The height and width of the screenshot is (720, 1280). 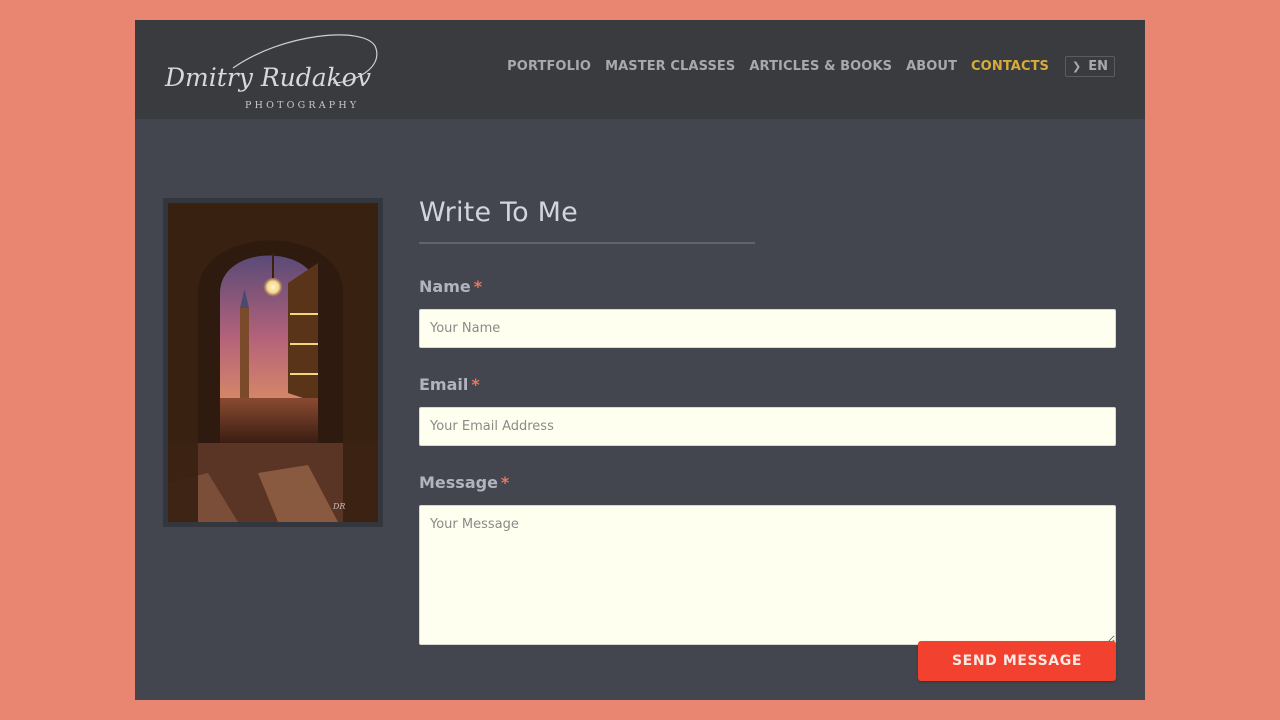 What do you see at coordinates (1010, 66) in the screenshot?
I see `nav-item-contacts: CONTACTS` at bounding box center [1010, 66].